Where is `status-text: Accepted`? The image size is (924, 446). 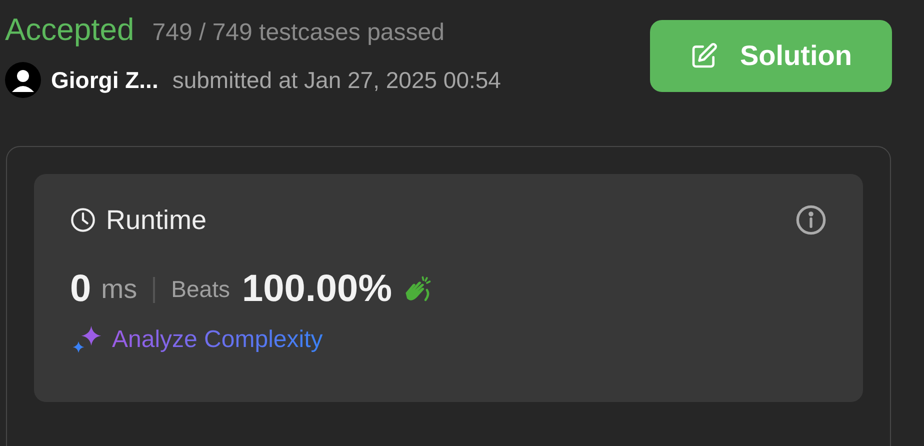 status-text: Accepted is located at coordinates (69, 30).